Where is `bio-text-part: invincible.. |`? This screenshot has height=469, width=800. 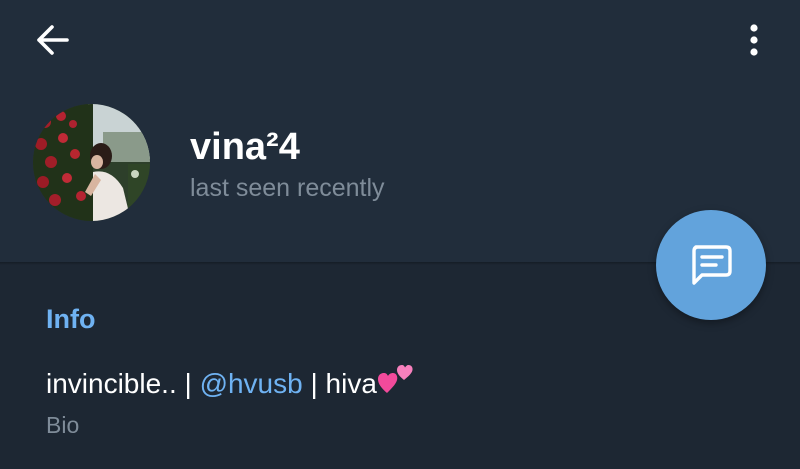
bio-text-part: invincible.. | is located at coordinates (123, 383).